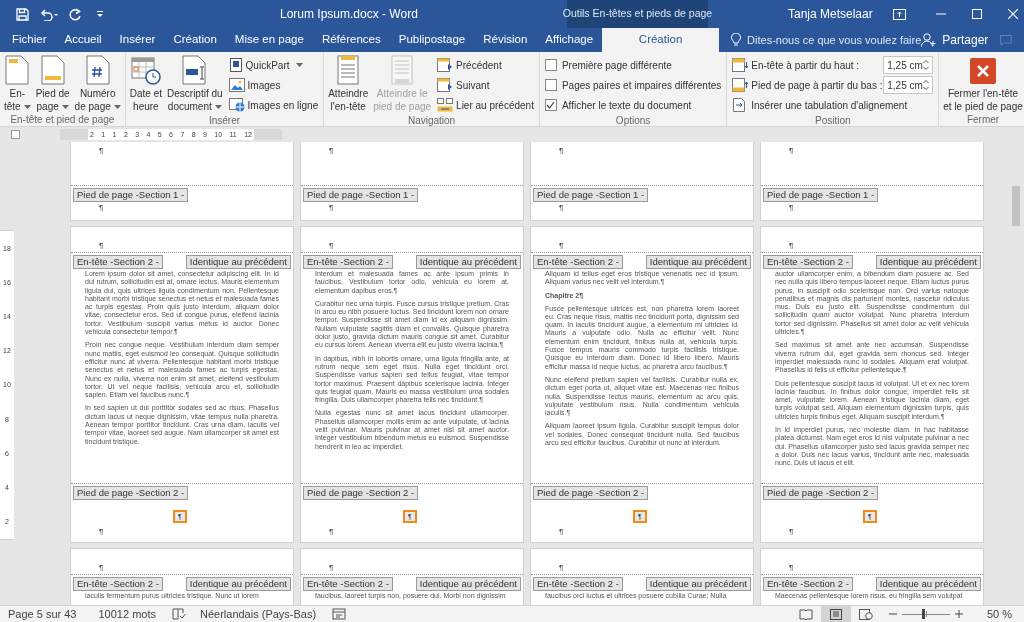 The width and height of the screenshot is (1024, 622). What do you see at coordinates (83, 40) in the screenshot?
I see `ribbon-tab: Accueil` at bounding box center [83, 40].